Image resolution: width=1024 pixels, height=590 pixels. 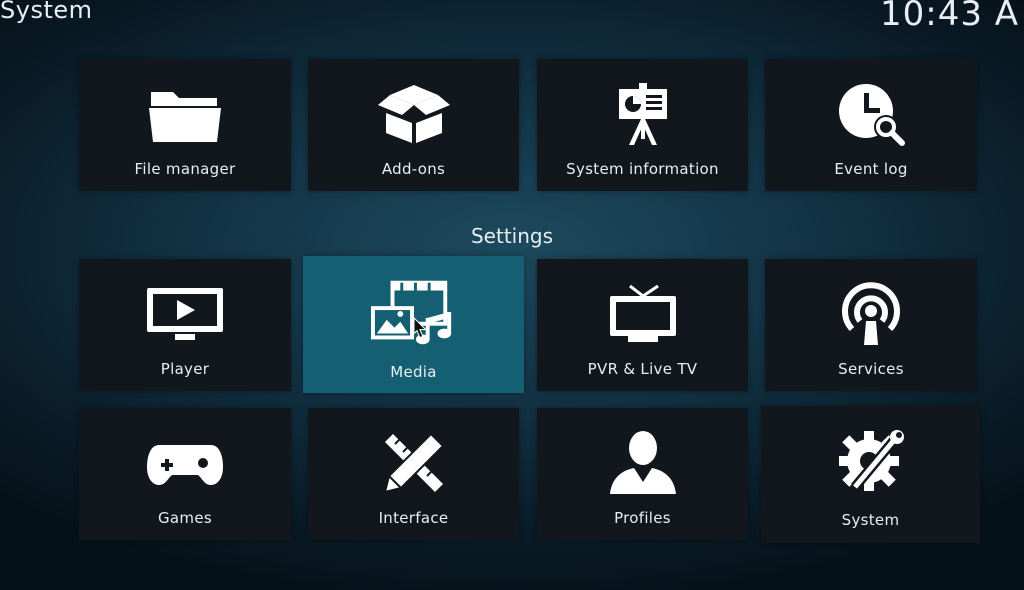 I want to click on gear-wrench-icon, so click(x=871, y=461).